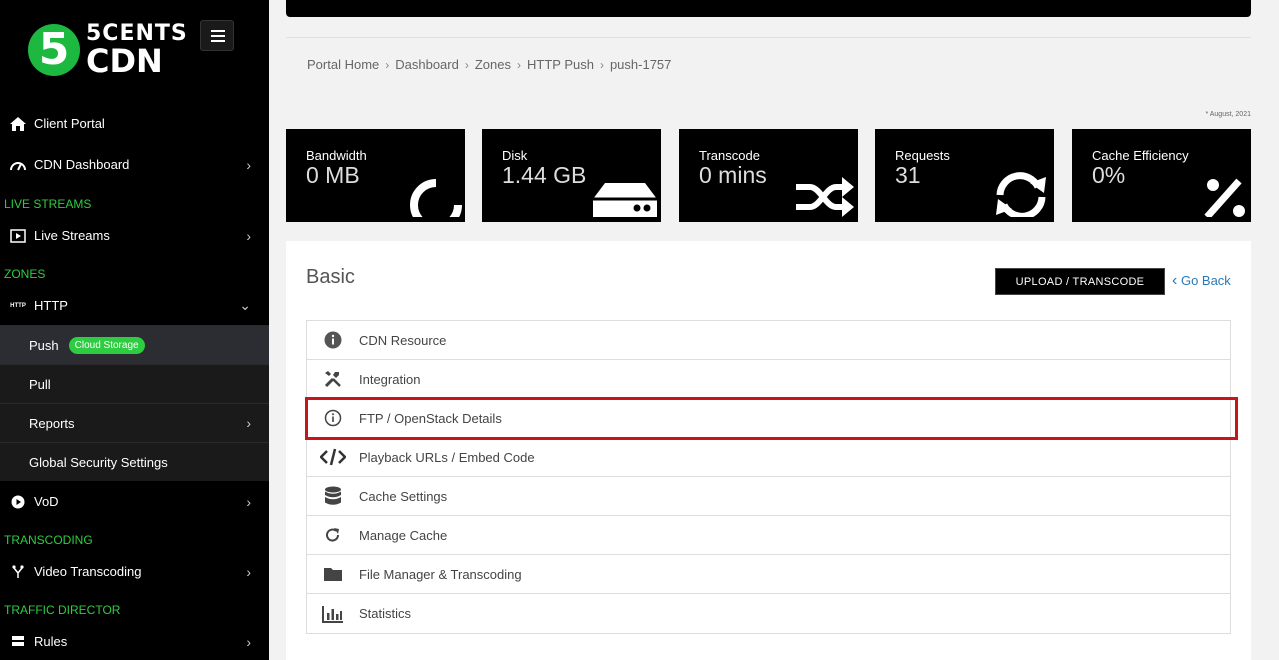 This screenshot has height=660, width=1279. I want to click on sidebar-item-label: Video Transcoding, so click(88, 571).